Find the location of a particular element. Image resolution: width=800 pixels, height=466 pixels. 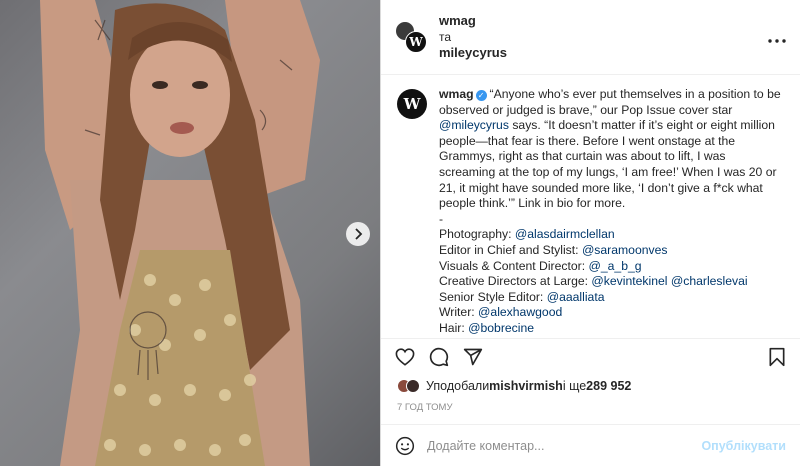

comment-button is located at coordinates (439, 357).